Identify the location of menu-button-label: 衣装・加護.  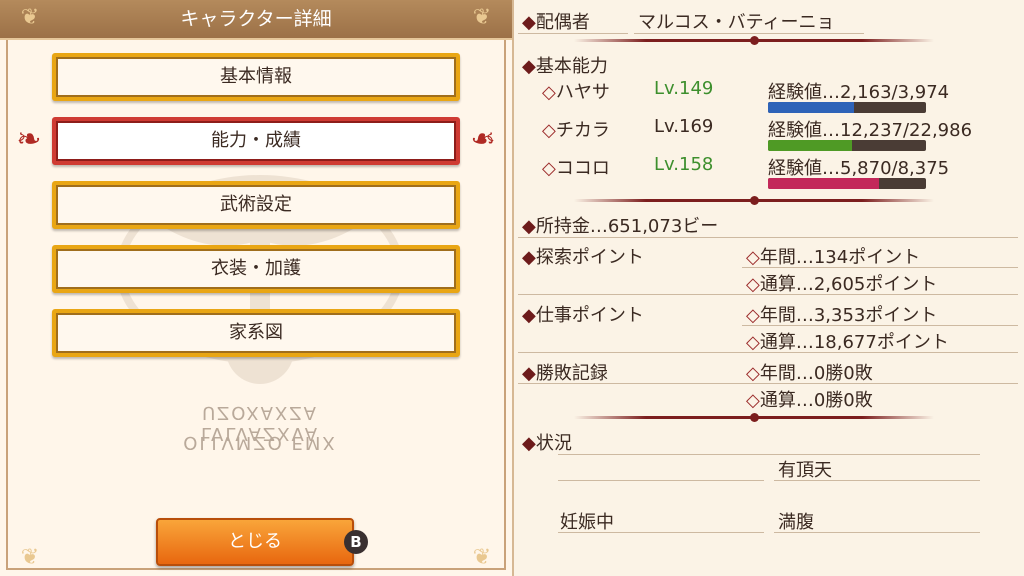
(256, 268).